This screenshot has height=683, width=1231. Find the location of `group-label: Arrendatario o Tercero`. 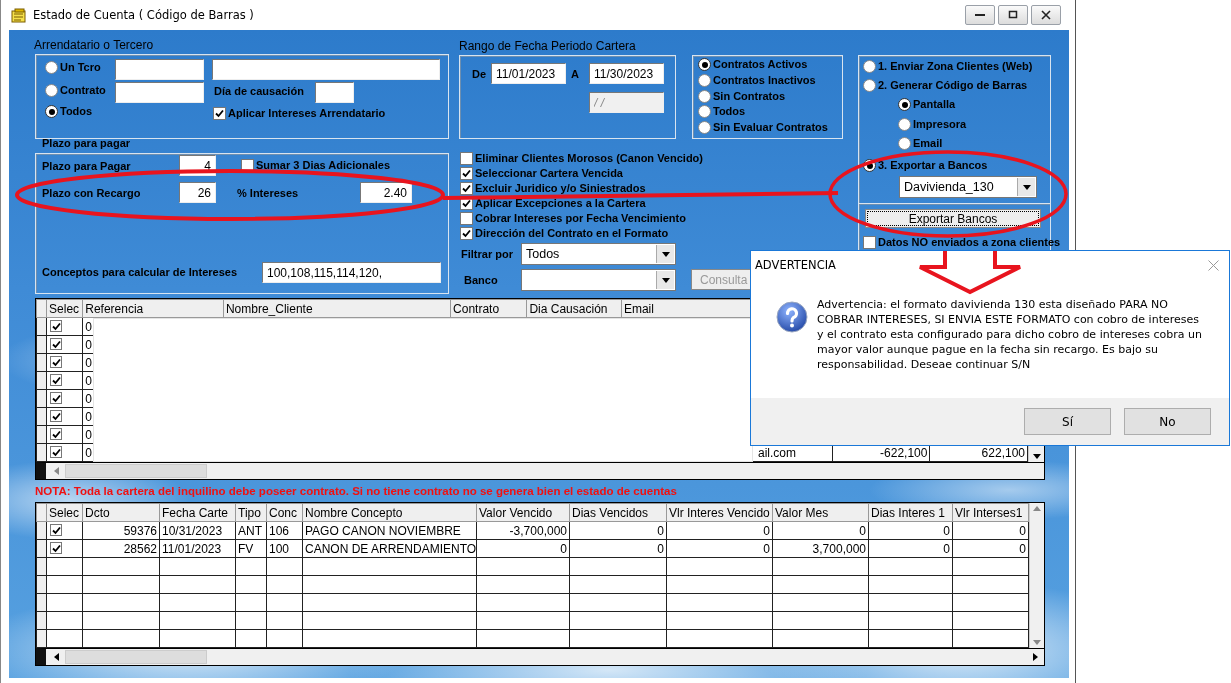

group-label: Arrendatario o Tercero is located at coordinates (94, 45).